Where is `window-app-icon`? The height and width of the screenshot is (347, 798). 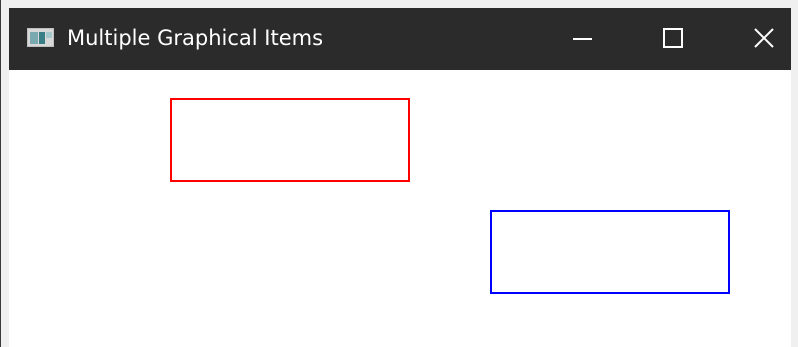 window-app-icon is located at coordinates (40, 37).